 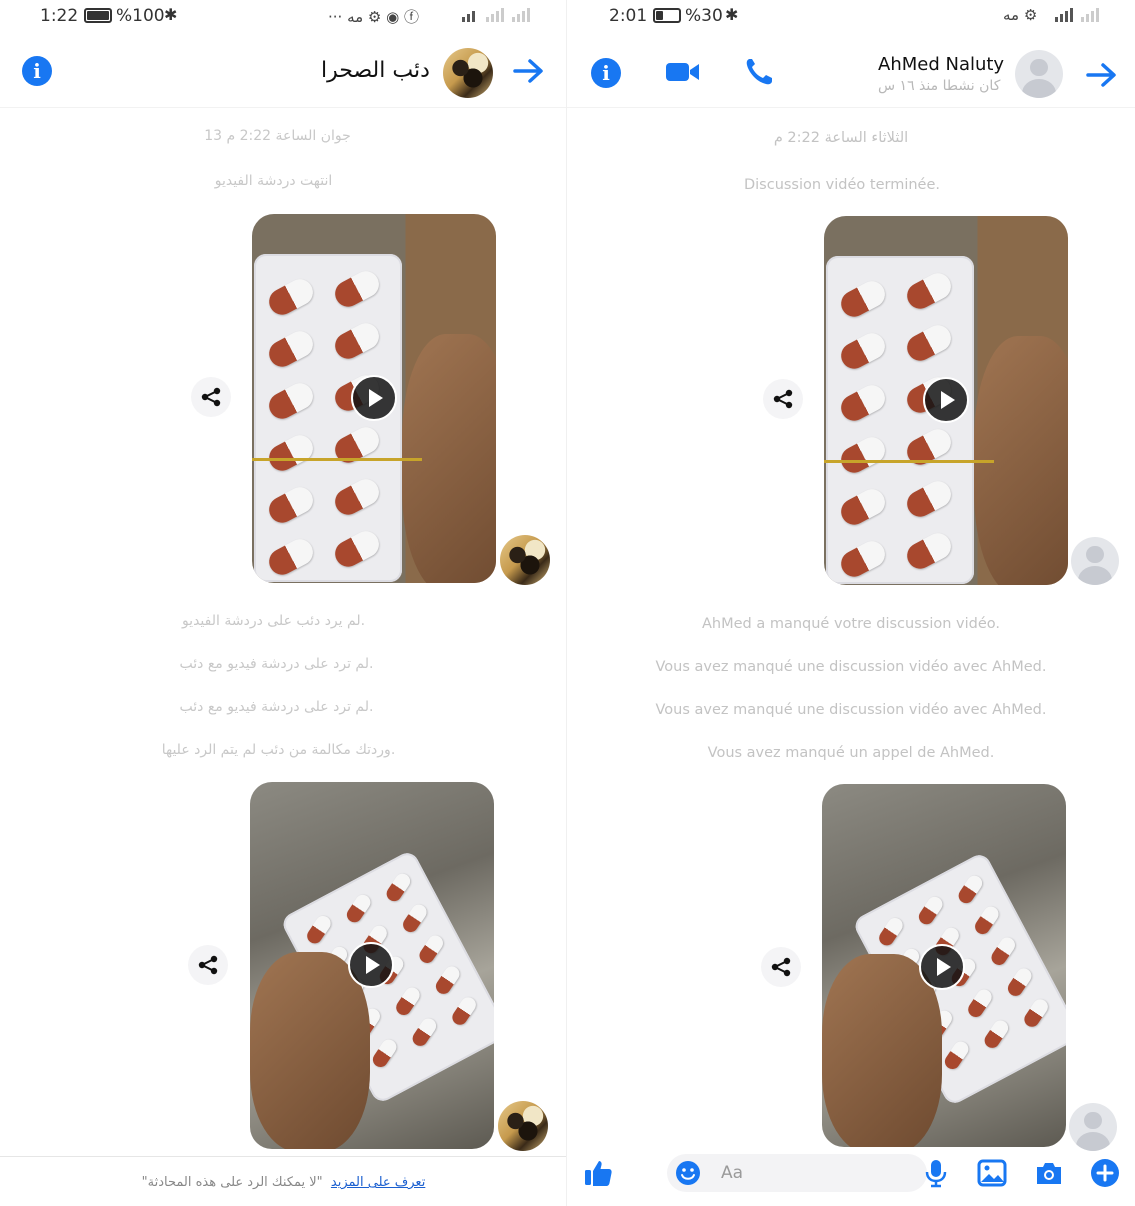 I want to click on date-separator: الثلاثاء الساعة 2:22 م, so click(x=841, y=138).